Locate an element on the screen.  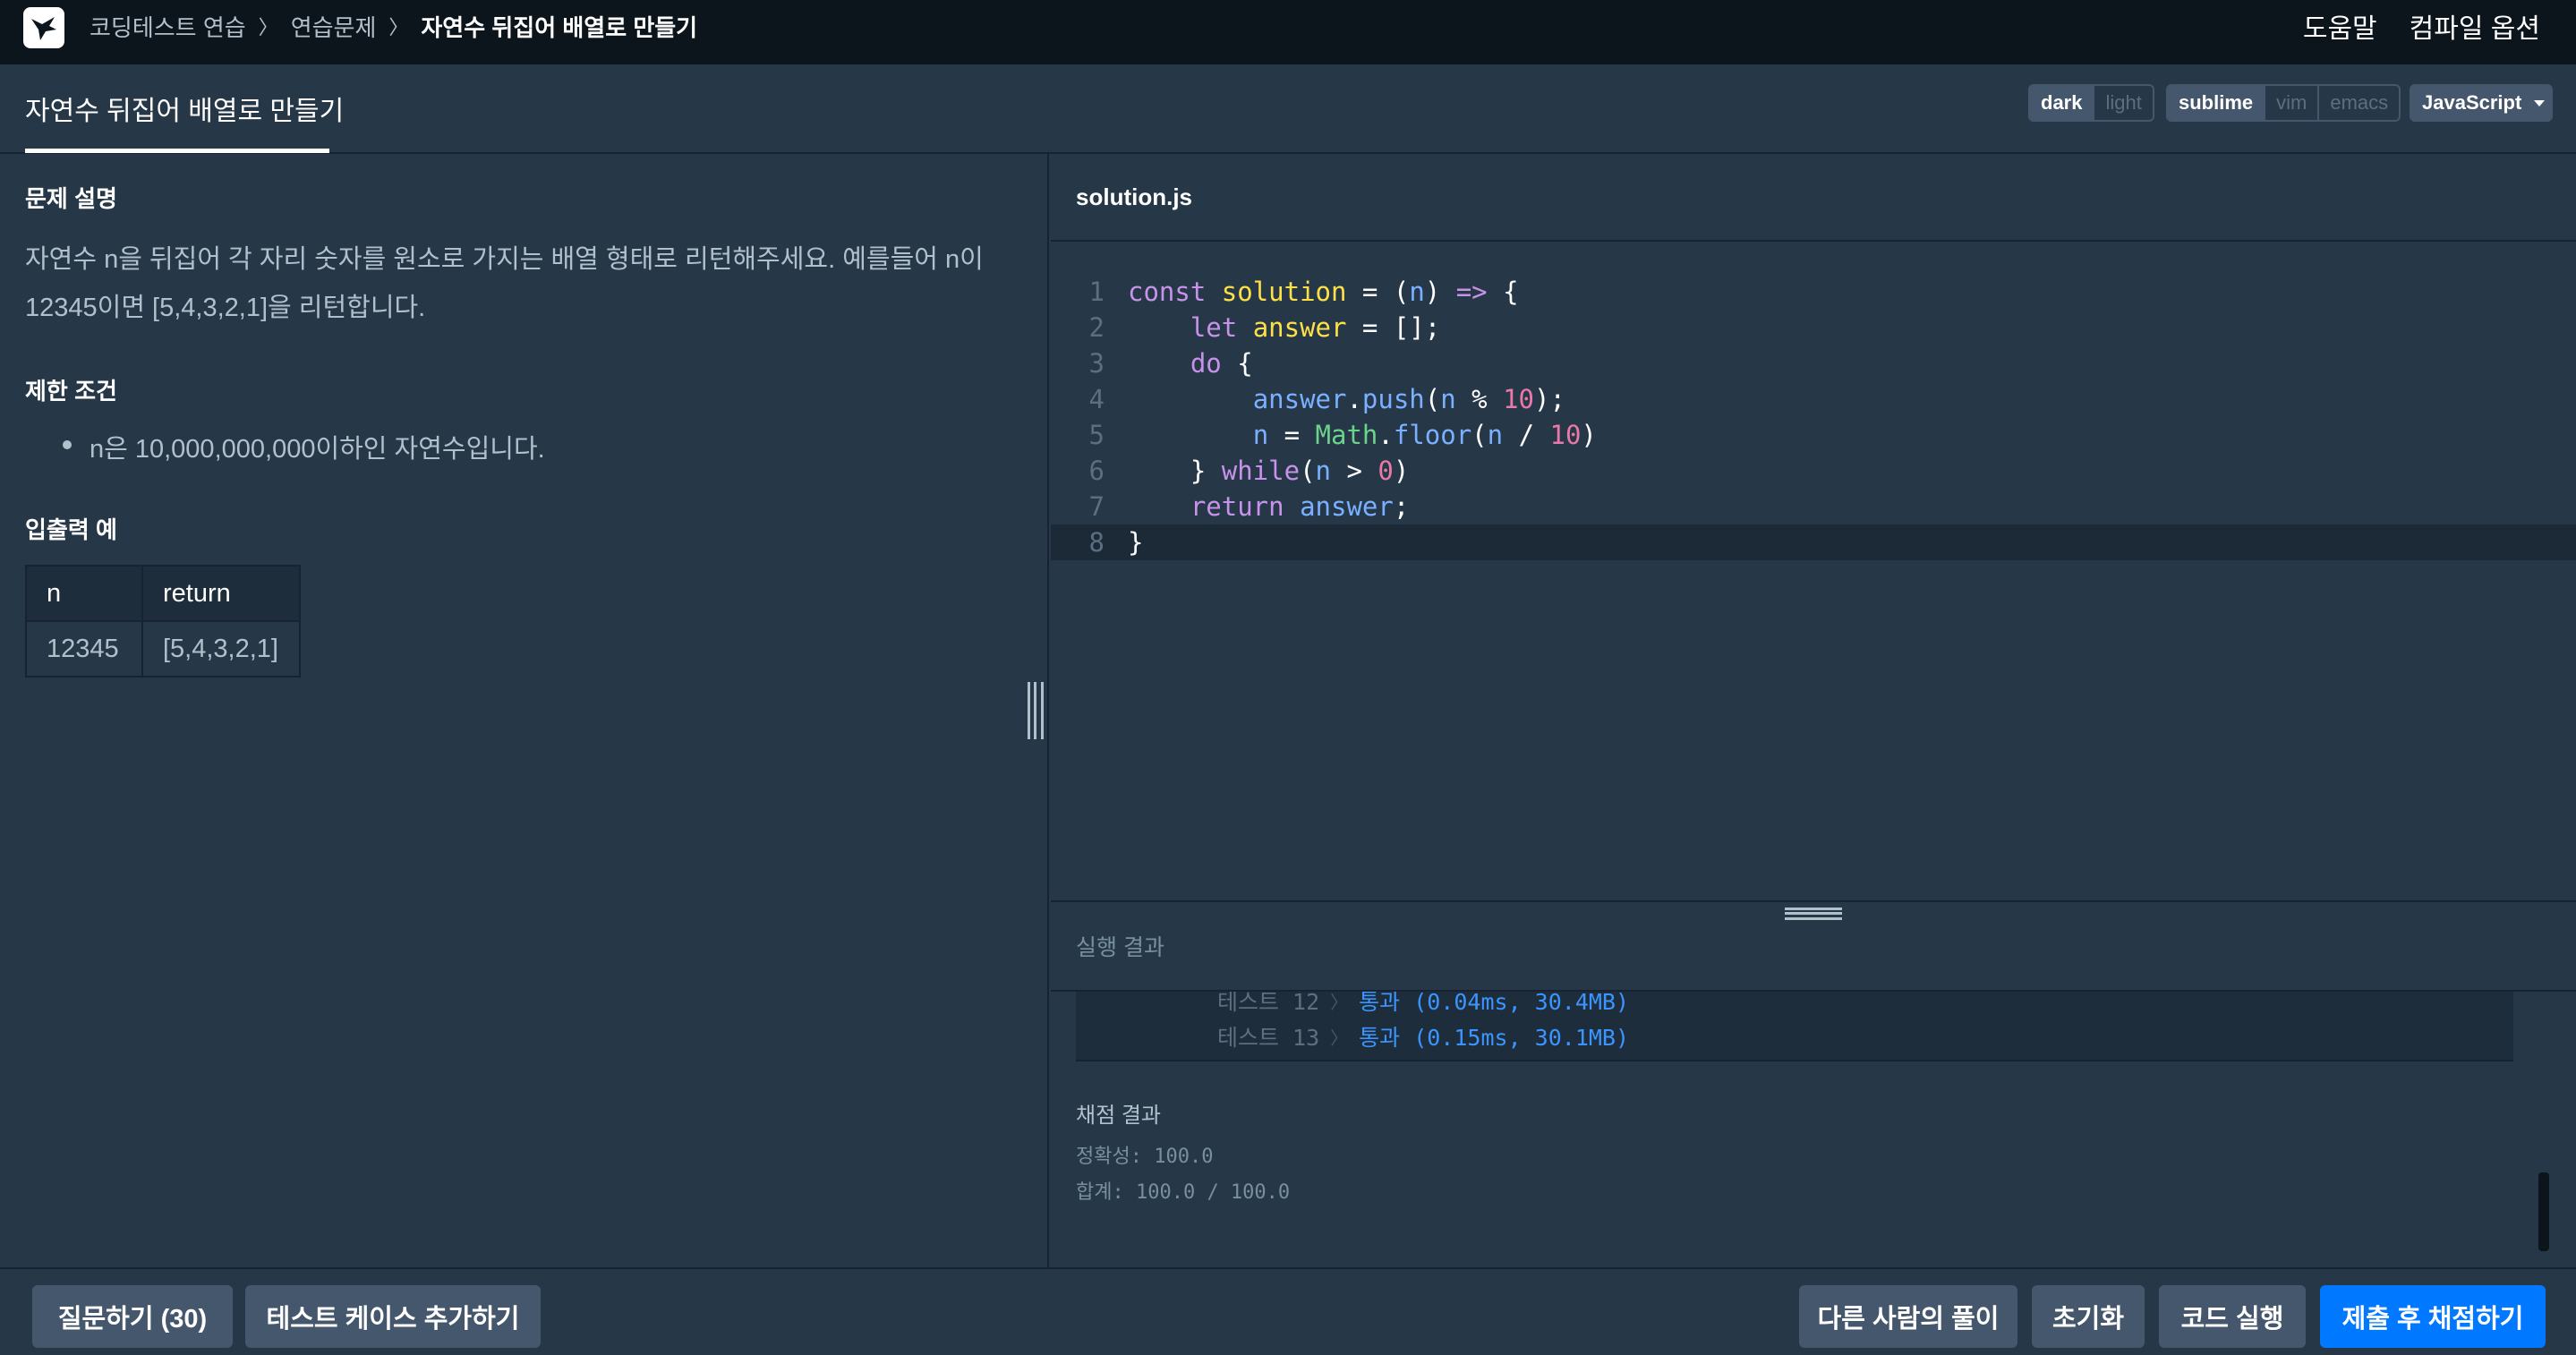
ask-question-button: 질문하기 (30) is located at coordinates (132, 1316).